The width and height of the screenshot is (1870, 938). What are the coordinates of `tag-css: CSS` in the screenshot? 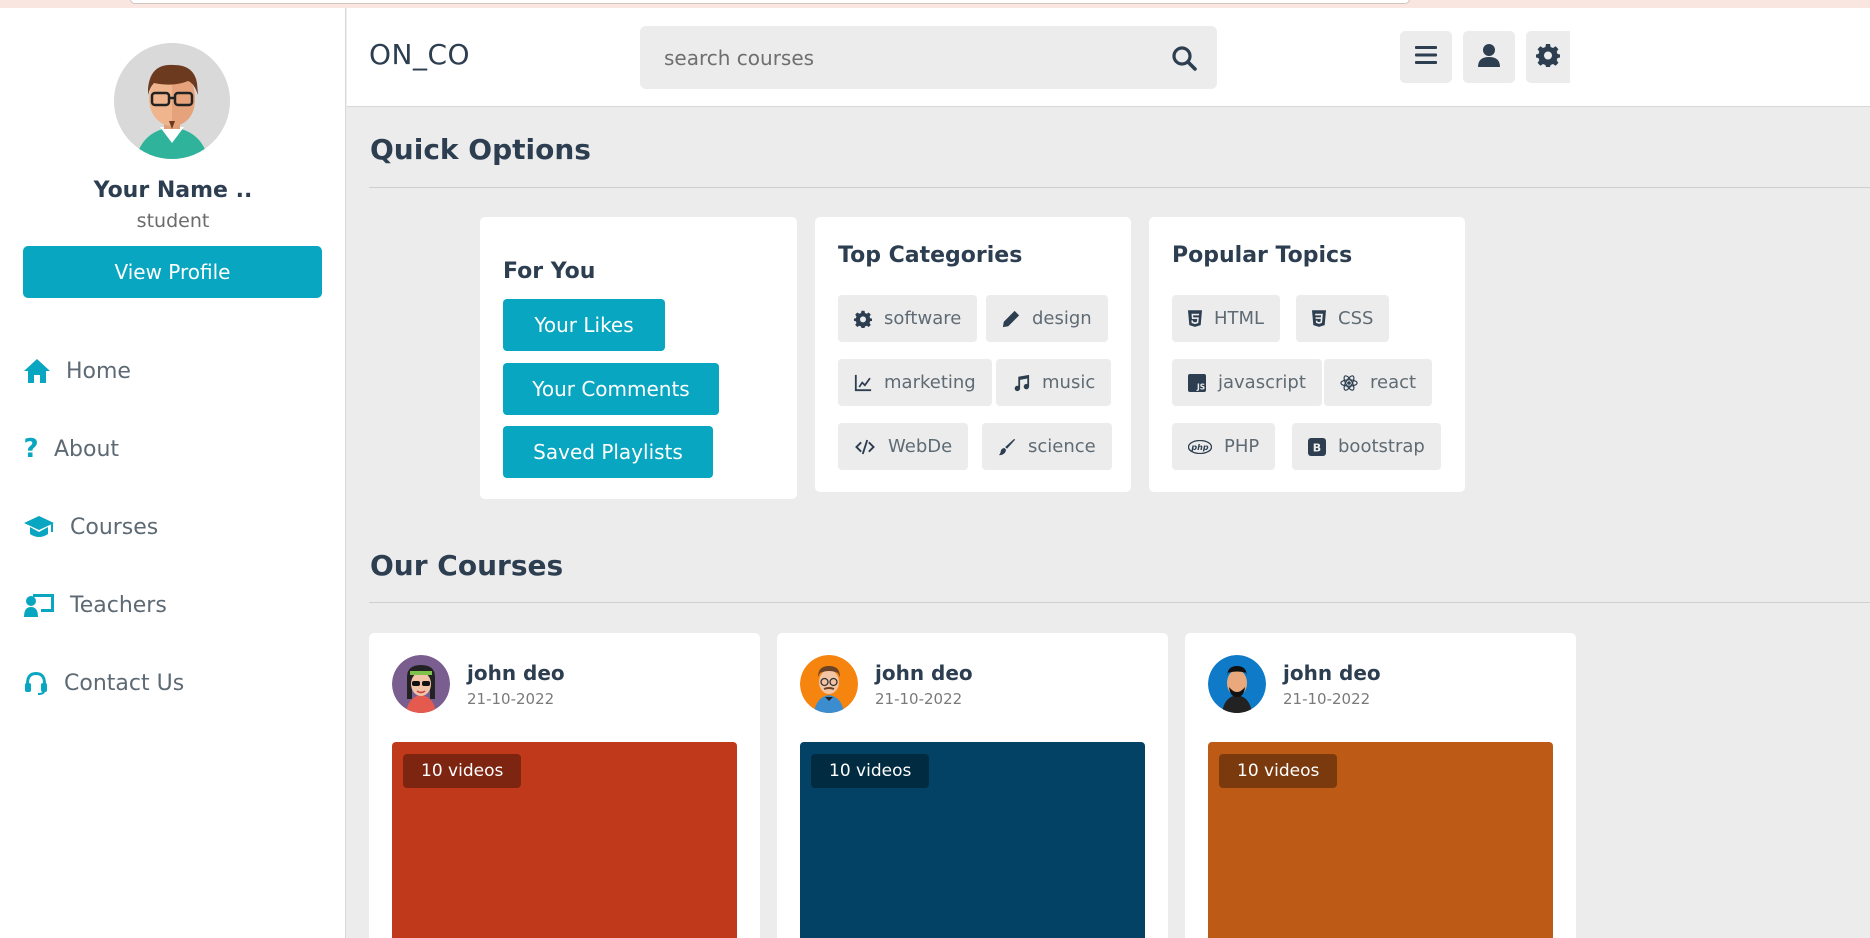 It's located at (1343, 318).